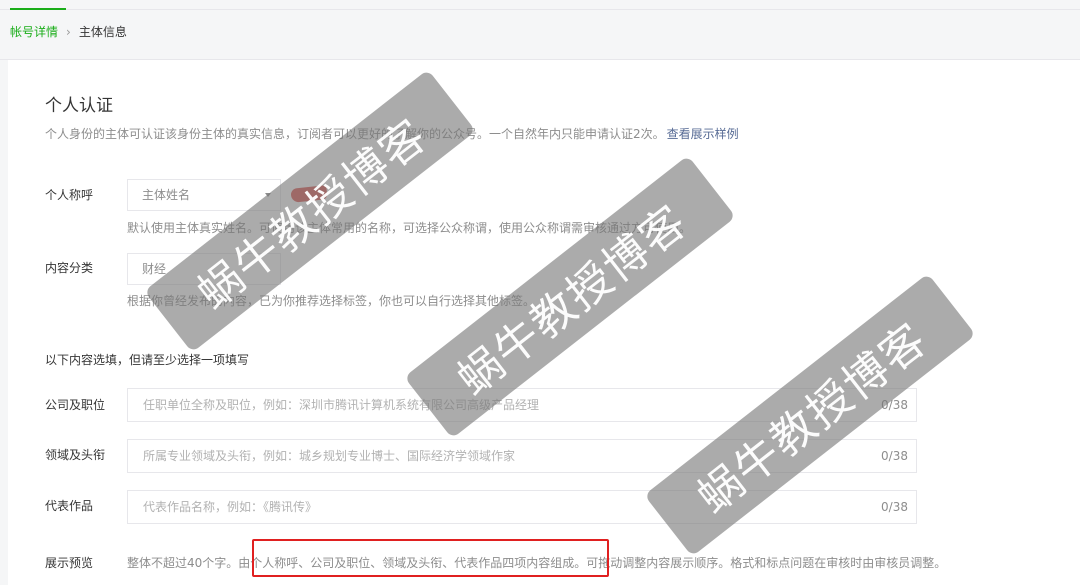 This screenshot has height=585, width=1080. What do you see at coordinates (102, 32) in the screenshot?
I see `breadcrumb-current: 主体信息` at bounding box center [102, 32].